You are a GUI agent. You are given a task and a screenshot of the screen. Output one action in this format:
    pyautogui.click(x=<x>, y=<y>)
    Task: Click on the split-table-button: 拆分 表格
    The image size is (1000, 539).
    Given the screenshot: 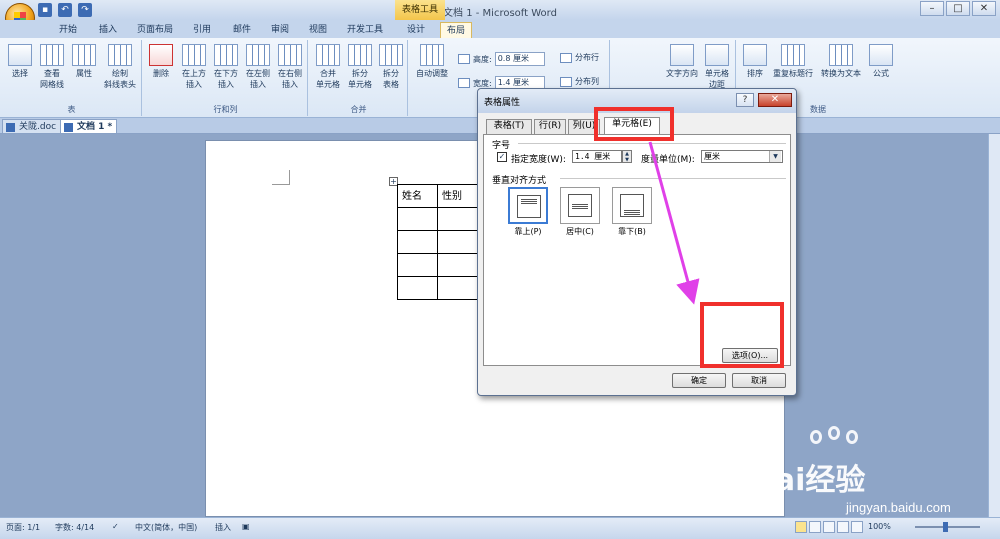 What is the action you would take?
    pyautogui.click(x=391, y=66)
    